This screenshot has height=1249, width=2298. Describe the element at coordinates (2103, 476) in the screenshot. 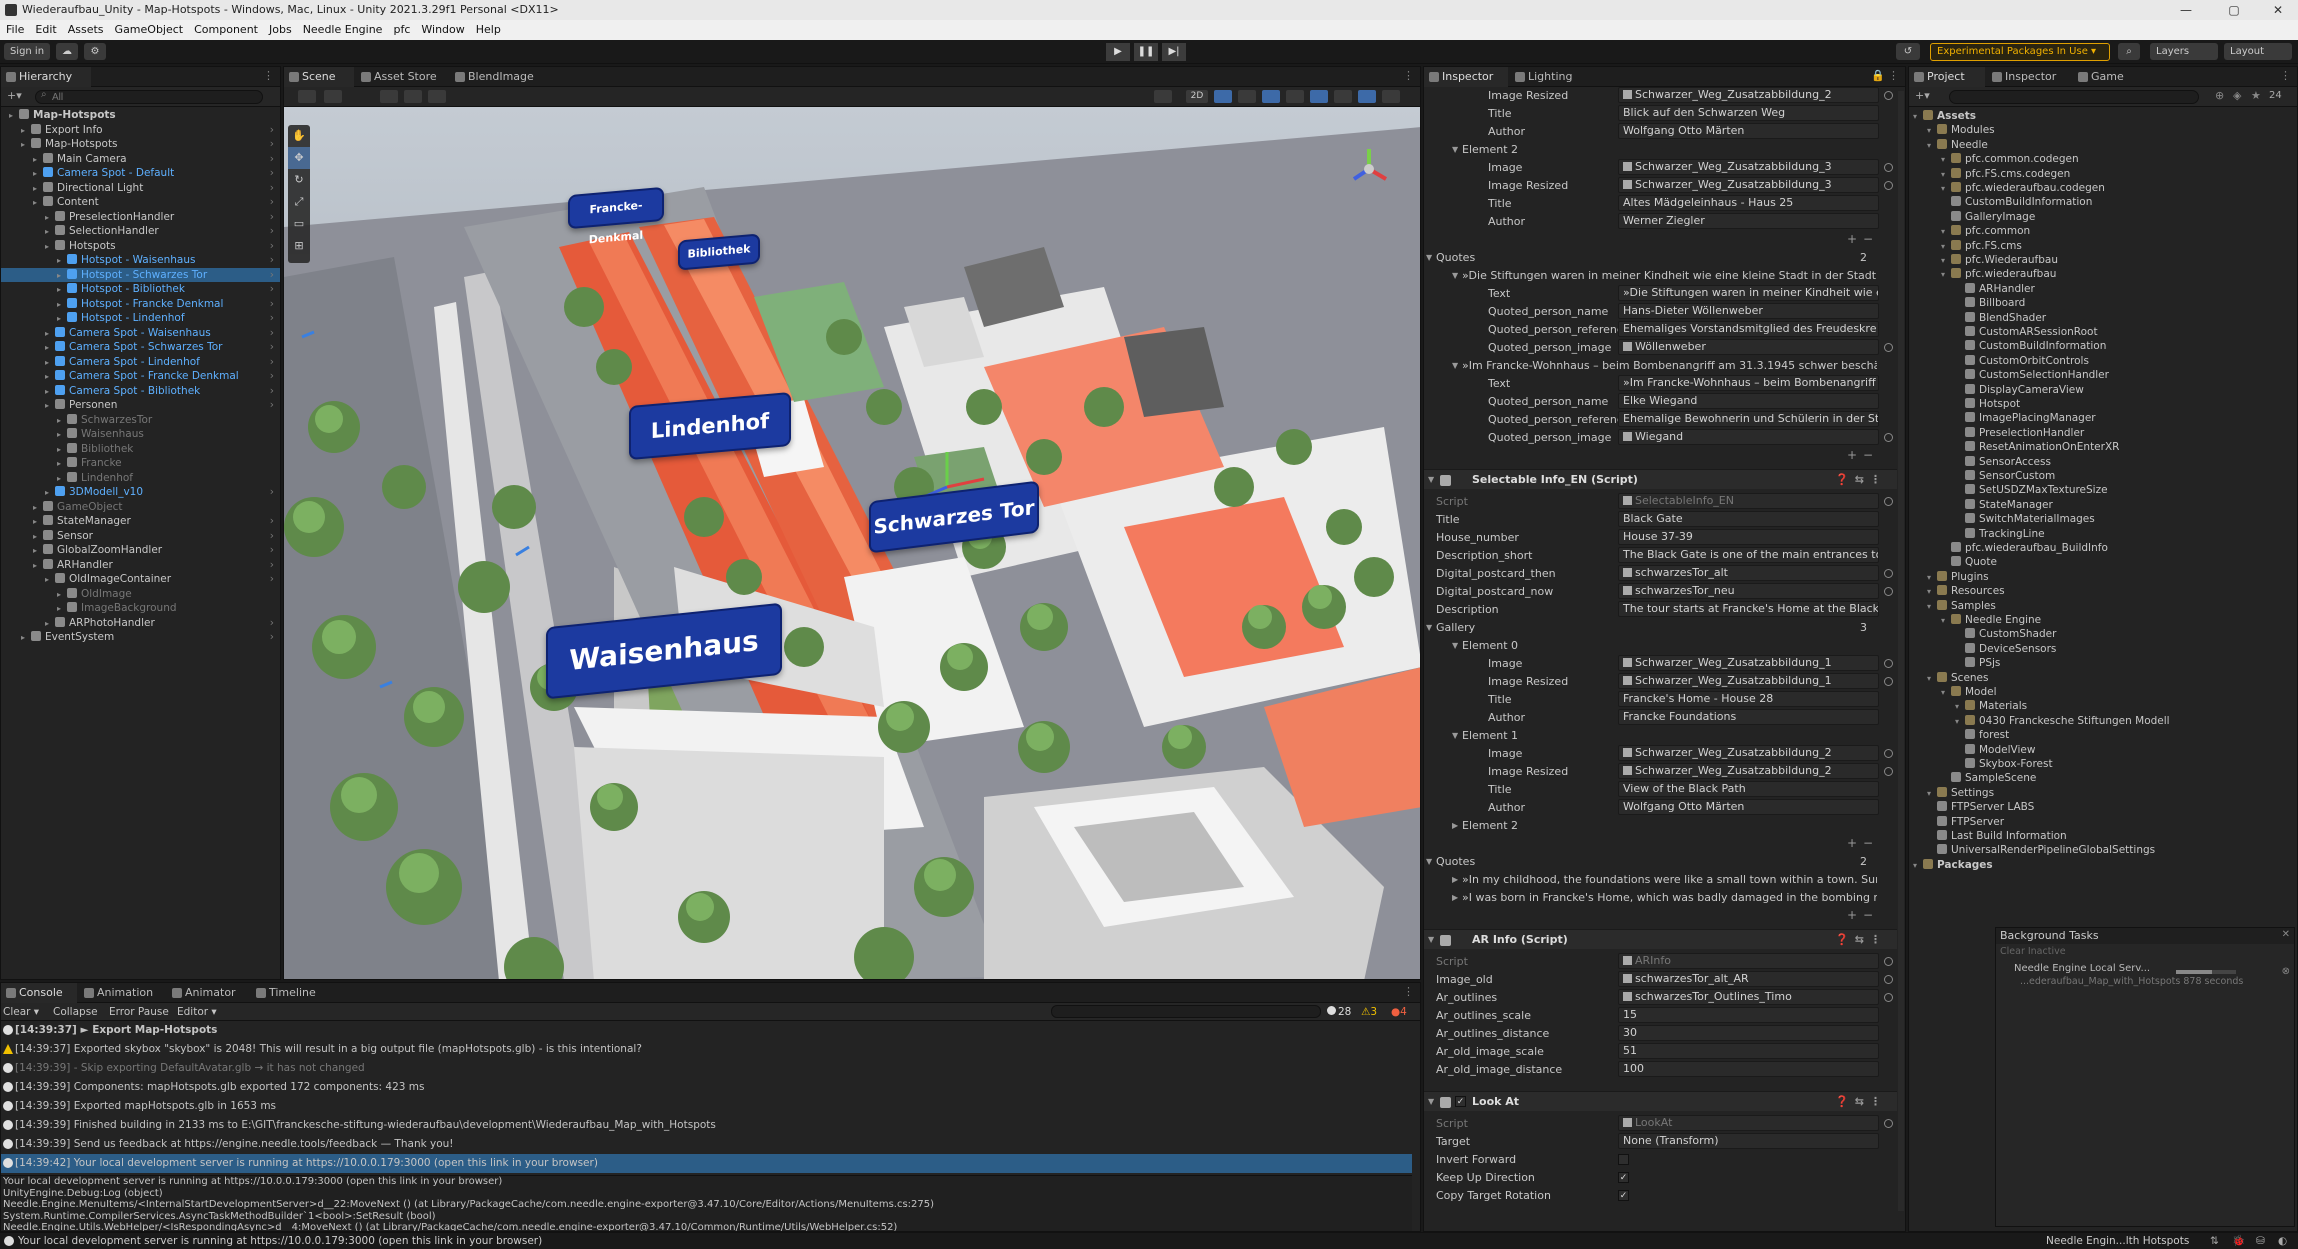

I see `project-item: SensorCustom` at that location.